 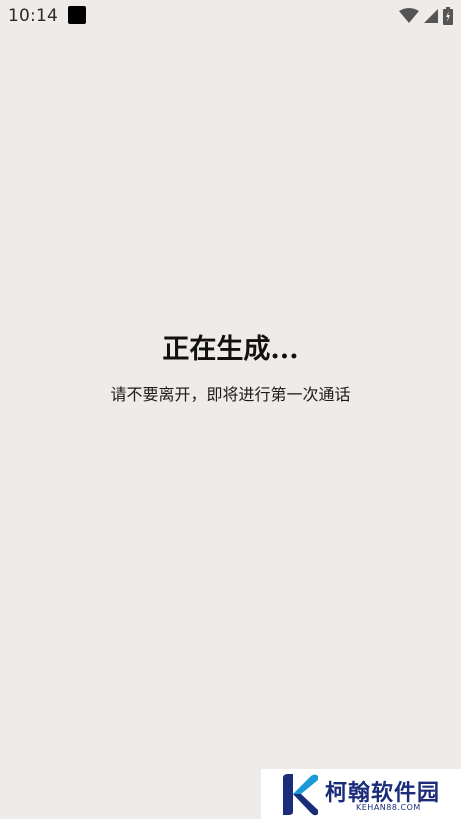 What do you see at coordinates (448, 16) in the screenshot?
I see `battery-icon` at bounding box center [448, 16].